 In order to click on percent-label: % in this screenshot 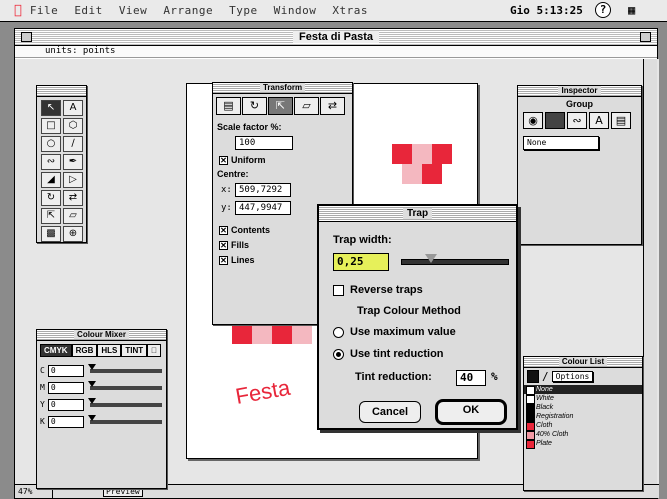, I will do `click(494, 376)`.